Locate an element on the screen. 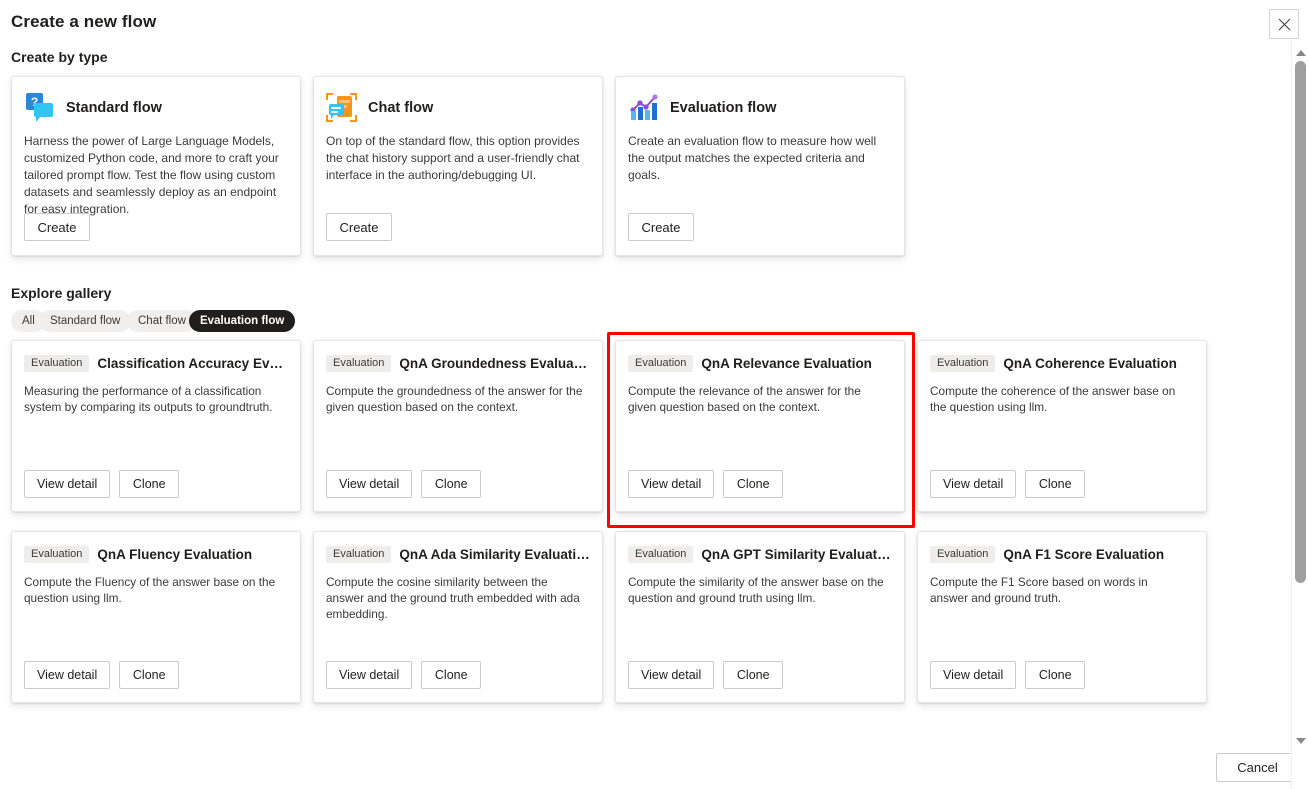 The height and width of the screenshot is (789, 1308). gallery-card-title: QnA Coherence Evaluation is located at coordinates (1090, 363).